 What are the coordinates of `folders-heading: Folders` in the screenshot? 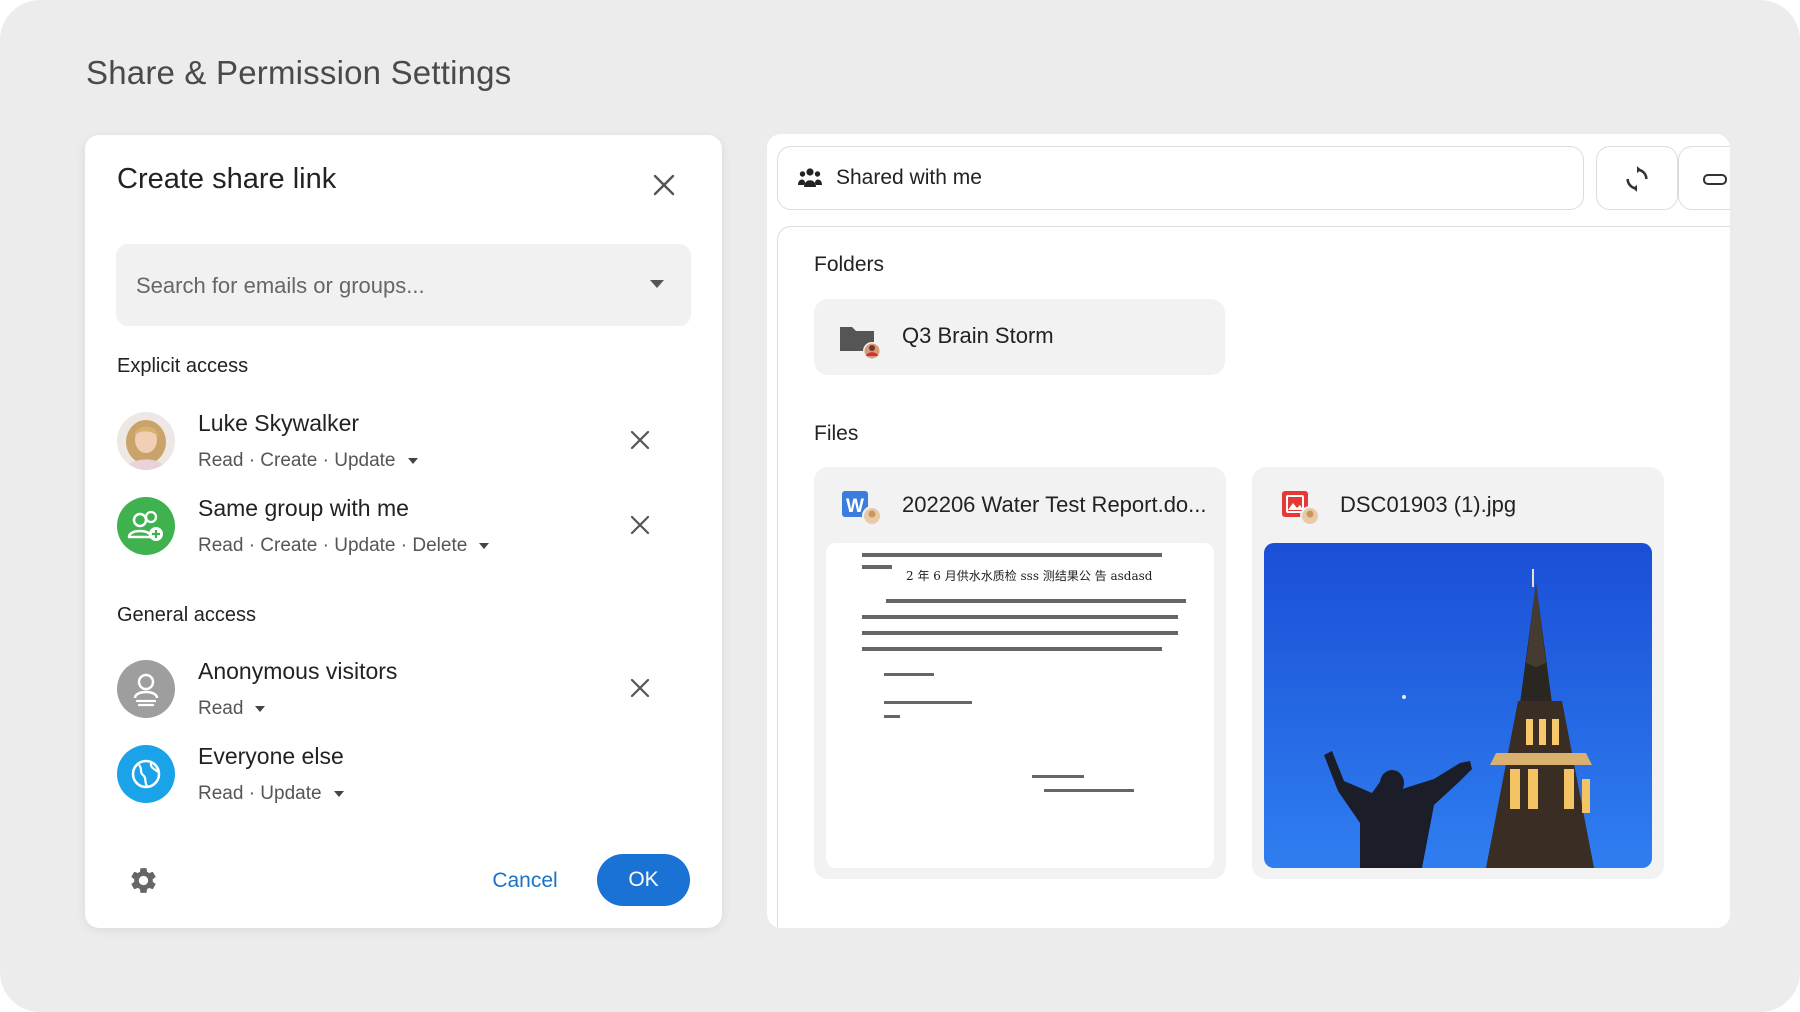 It's located at (849, 264).